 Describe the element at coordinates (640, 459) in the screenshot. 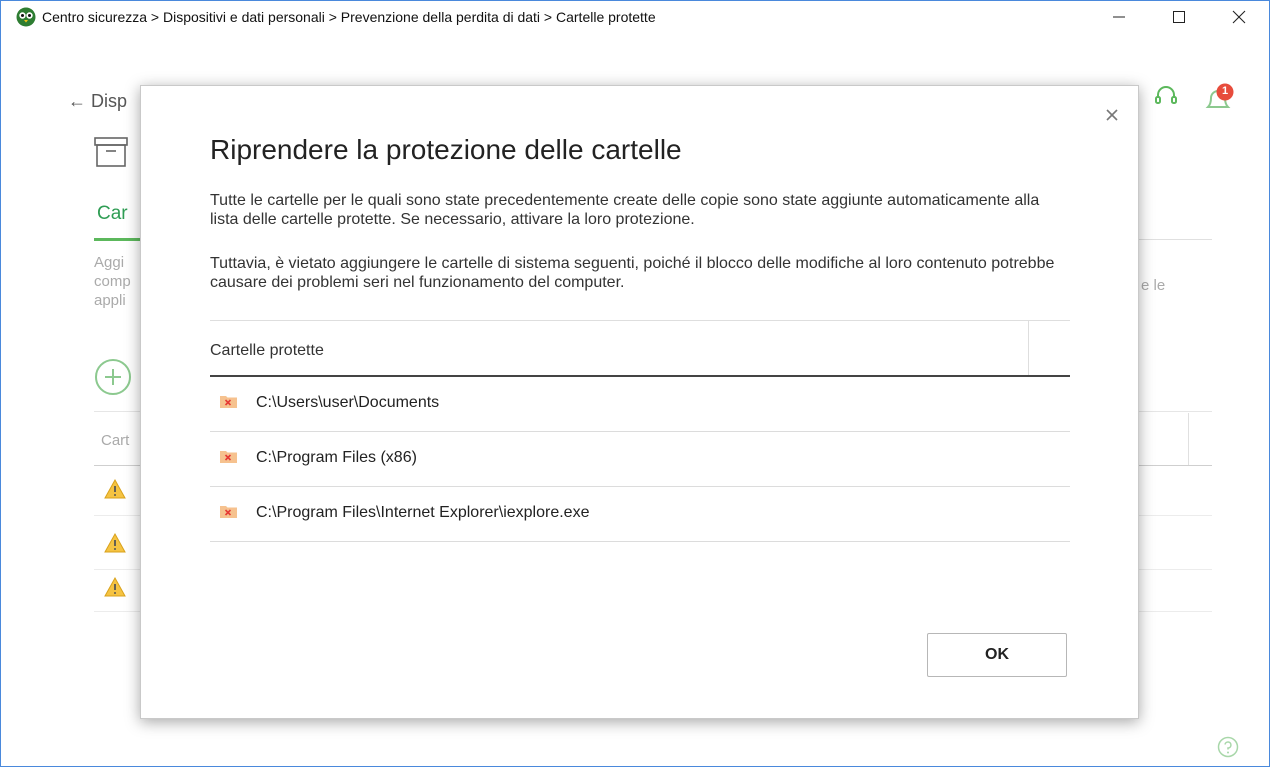

I see `table-row: C:\Program Files (x86)` at that location.